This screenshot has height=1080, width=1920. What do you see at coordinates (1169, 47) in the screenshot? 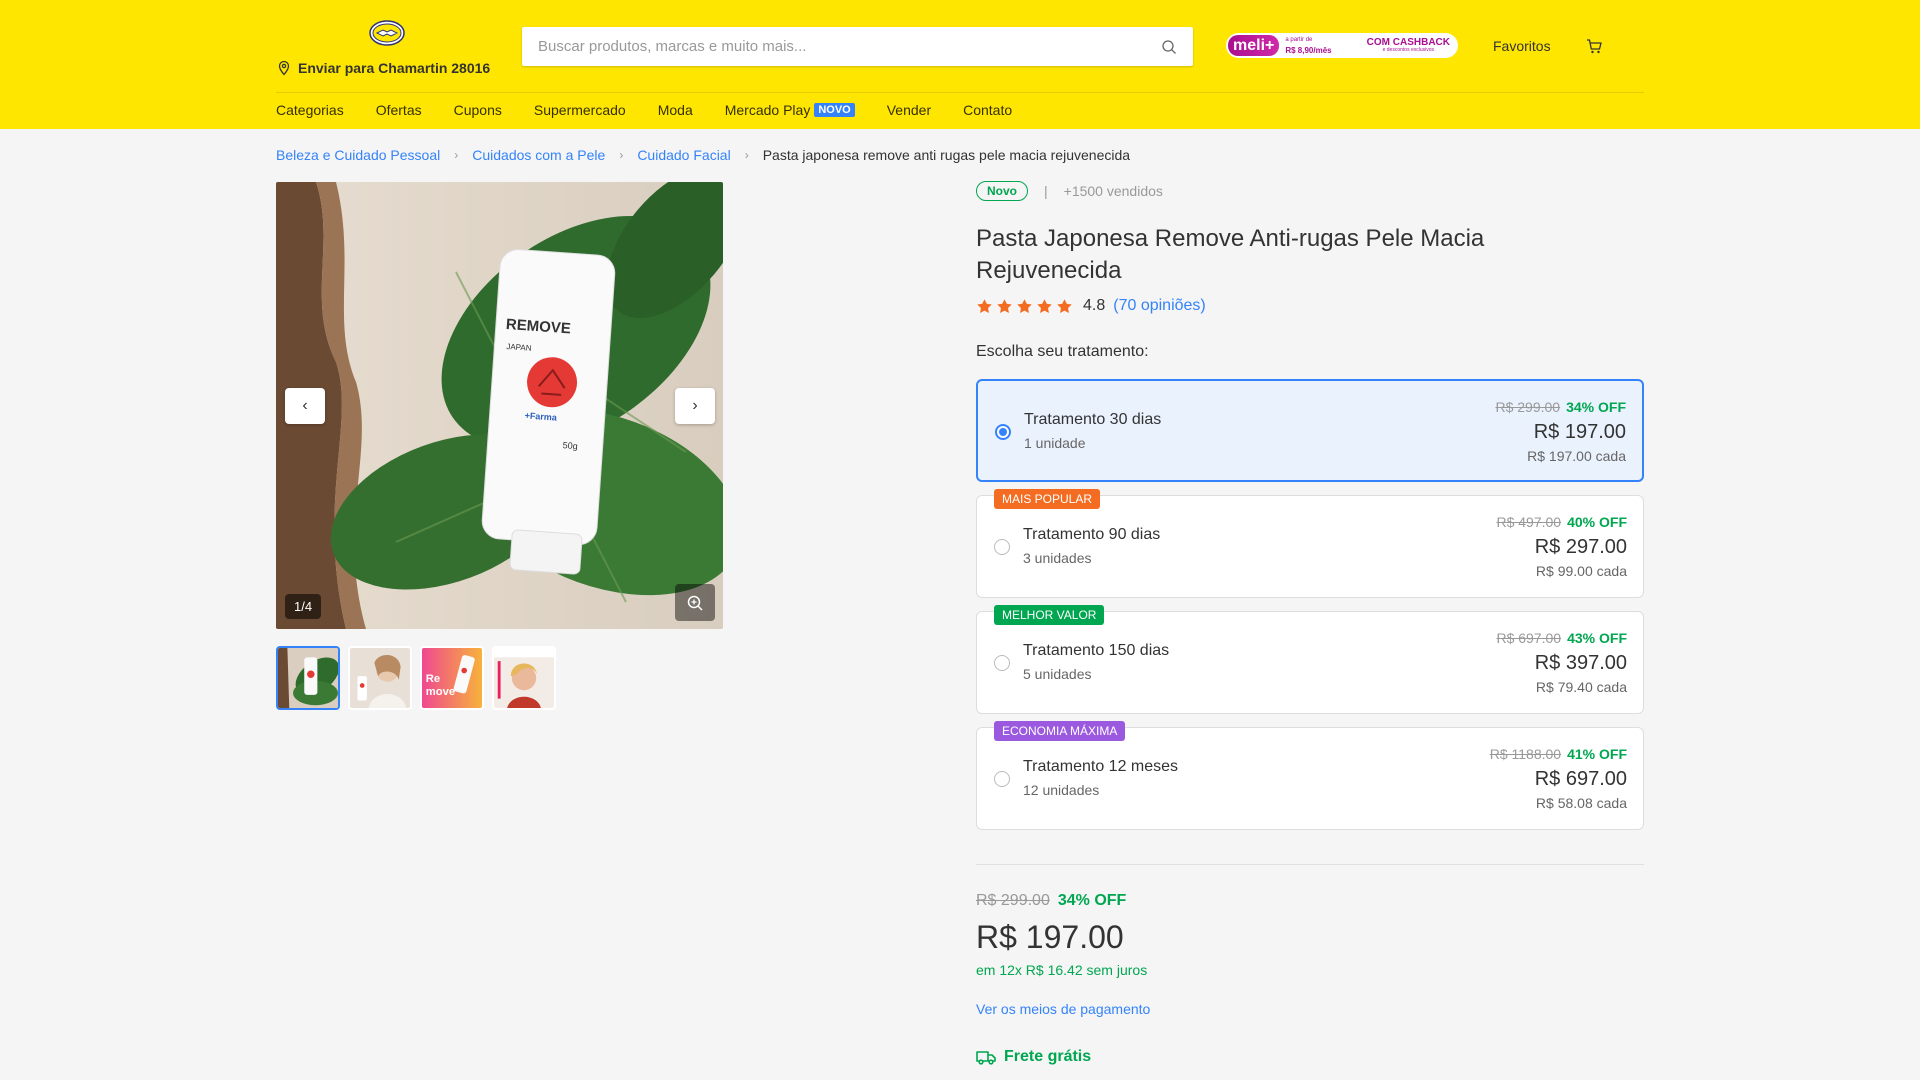
I see `search-icon` at bounding box center [1169, 47].